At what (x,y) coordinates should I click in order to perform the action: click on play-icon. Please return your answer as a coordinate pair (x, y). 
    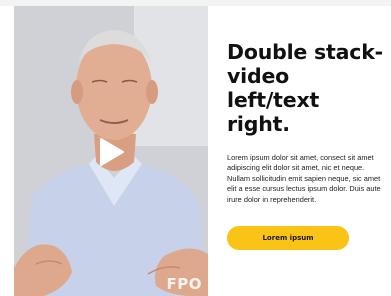
    Looking at the image, I should click on (112, 152).